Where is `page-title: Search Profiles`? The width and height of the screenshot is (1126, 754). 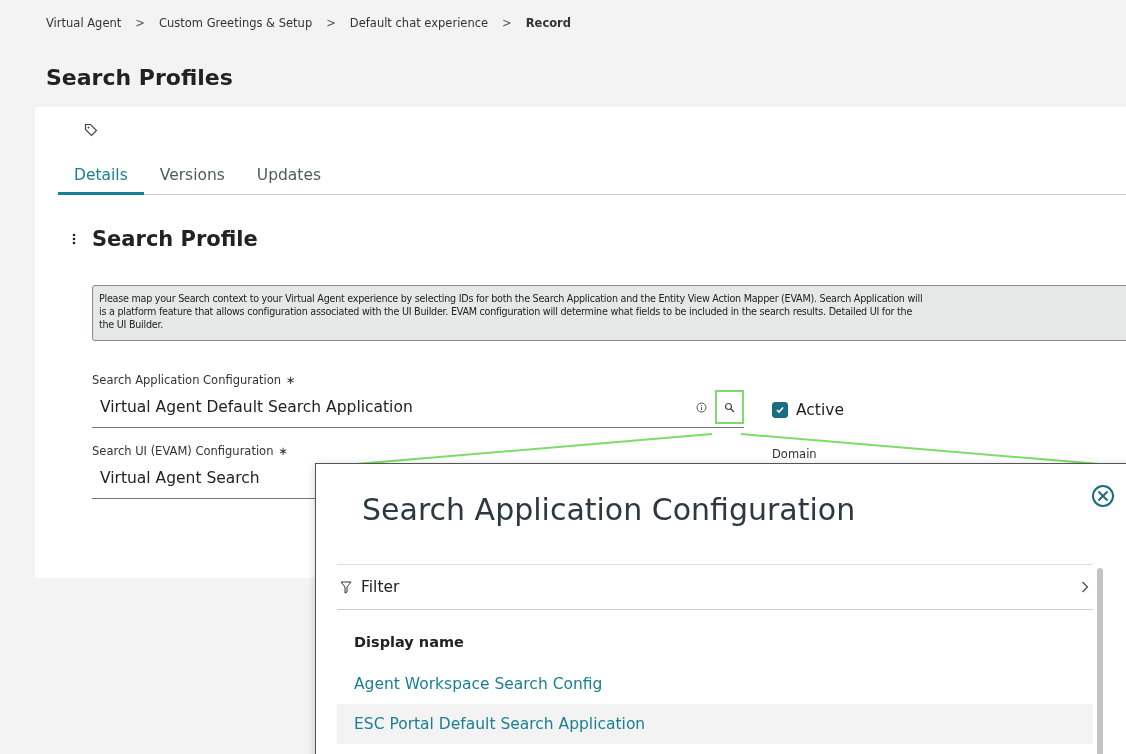 page-title: Search Profiles is located at coordinates (139, 78).